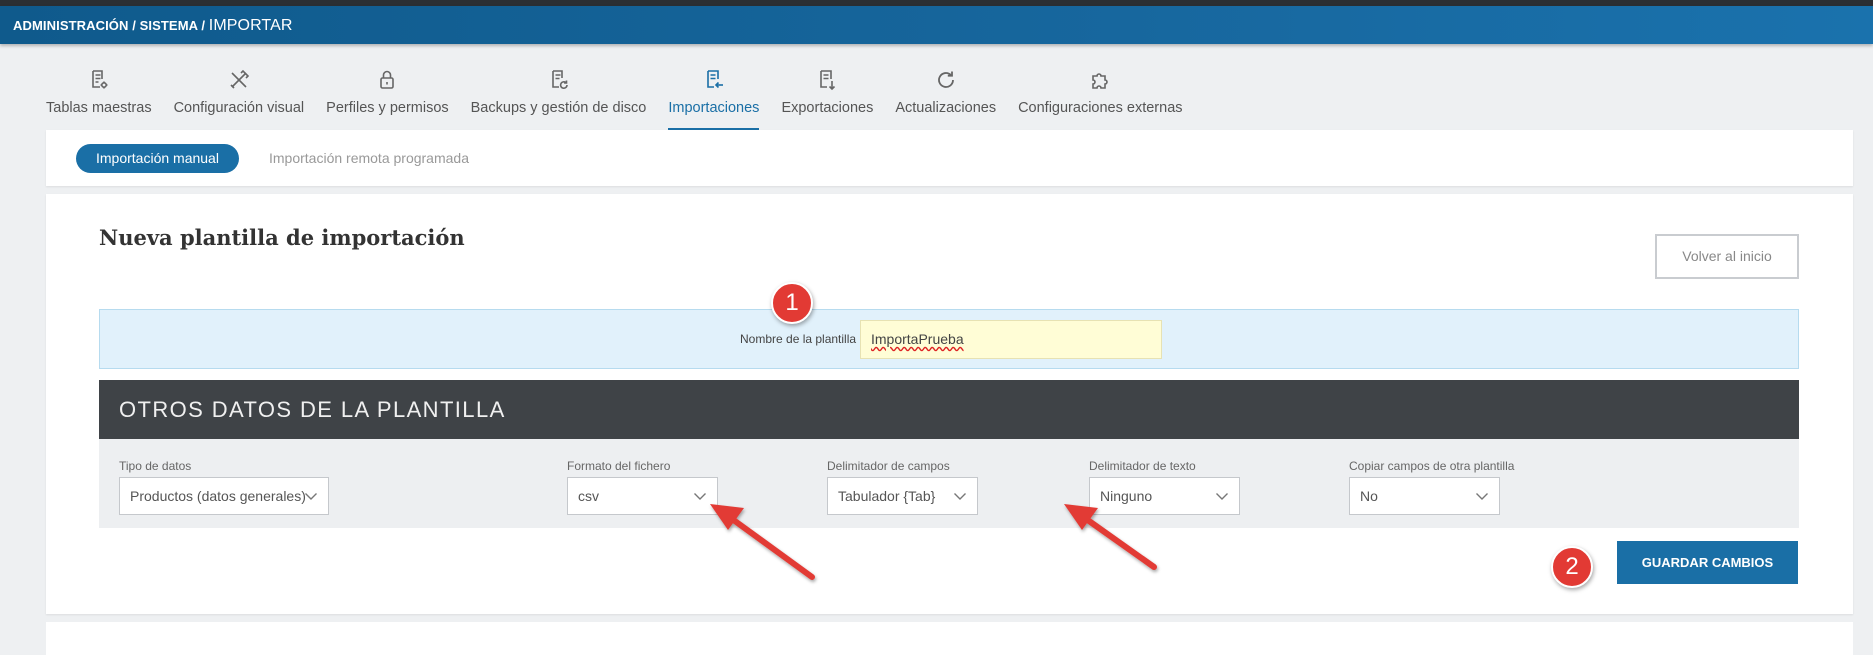  I want to click on tab-label: Actualizaciones, so click(946, 108).